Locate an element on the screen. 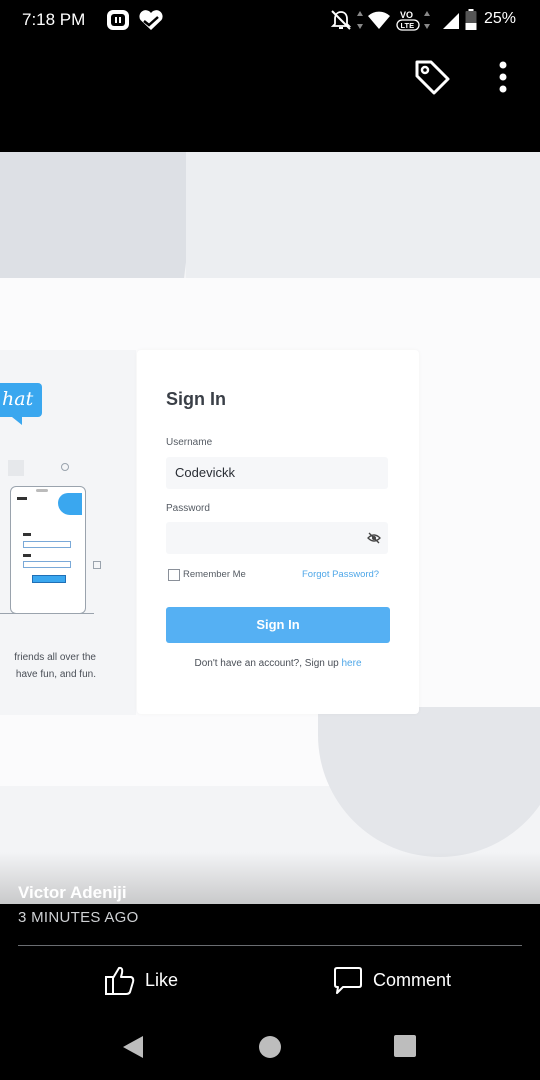  wifi-icon is located at coordinates (379, 20).